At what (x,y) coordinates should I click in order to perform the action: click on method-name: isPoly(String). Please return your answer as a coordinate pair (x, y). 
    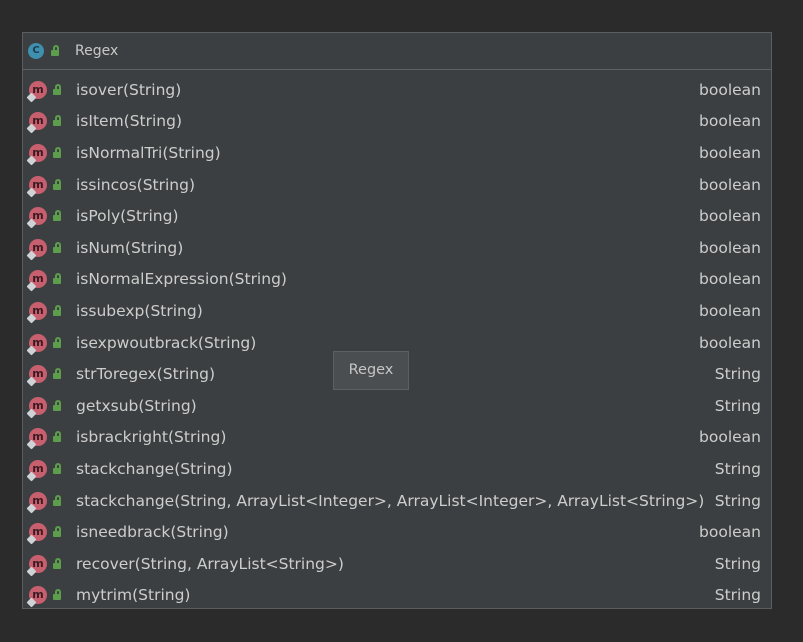
    Looking at the image, I should click on (127, 216).